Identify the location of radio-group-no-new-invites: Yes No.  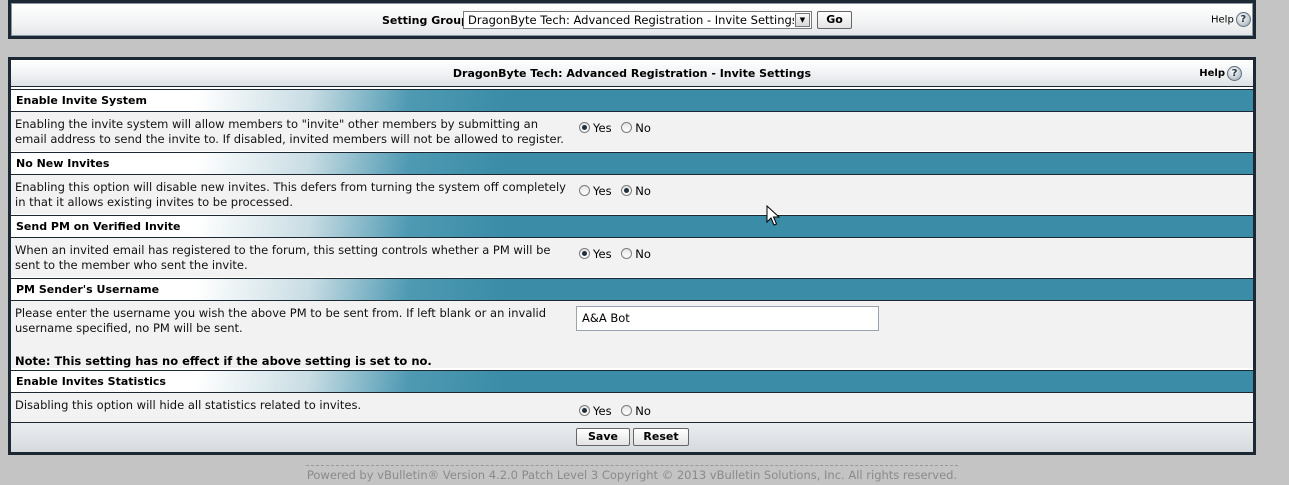
(618, 191).